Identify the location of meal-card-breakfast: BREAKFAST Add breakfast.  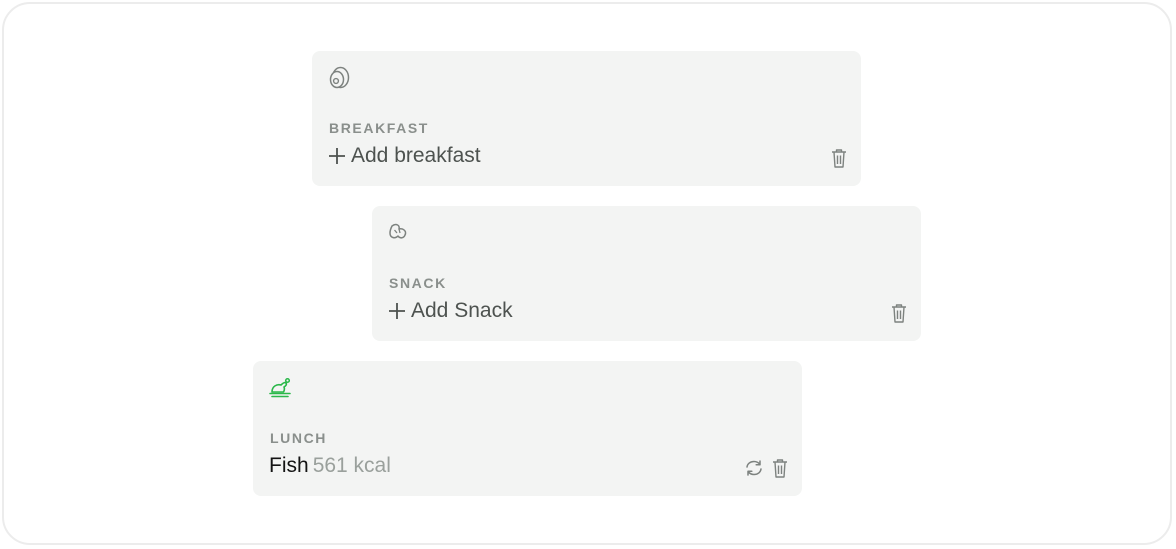
(586, 118).